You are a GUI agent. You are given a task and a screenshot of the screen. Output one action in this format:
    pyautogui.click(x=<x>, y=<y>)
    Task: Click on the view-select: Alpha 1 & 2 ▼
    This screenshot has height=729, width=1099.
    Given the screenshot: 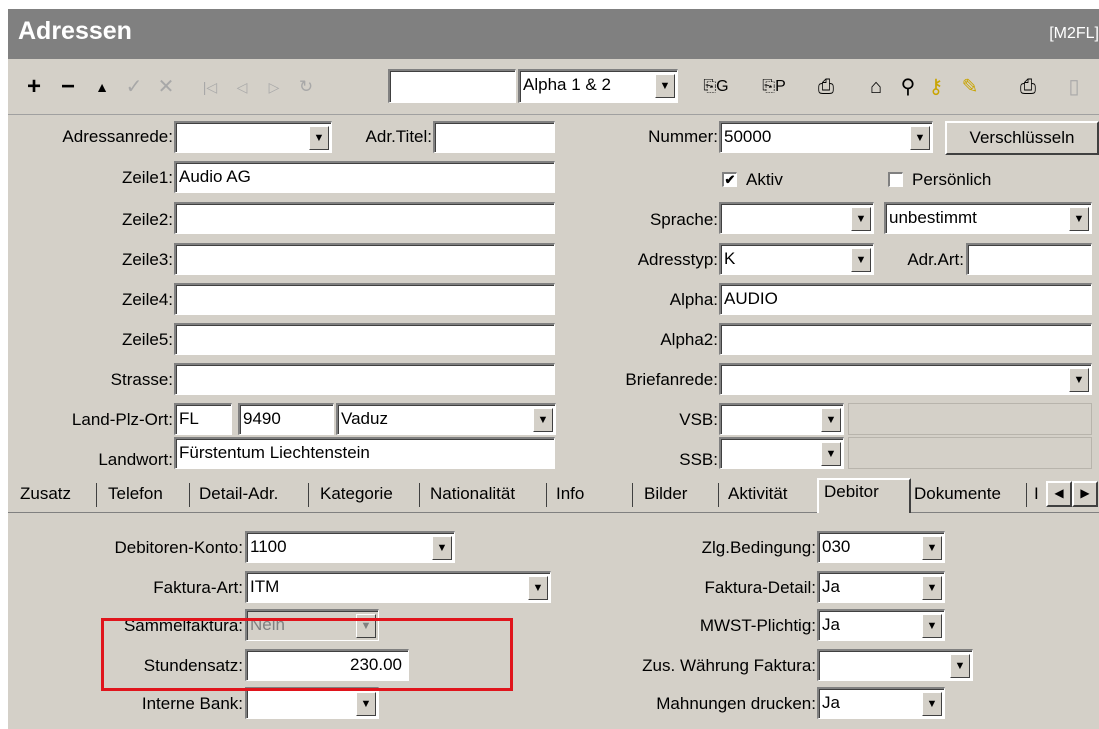 What is the action you would take?
    pyautogui.click(x=598, y=86)
    